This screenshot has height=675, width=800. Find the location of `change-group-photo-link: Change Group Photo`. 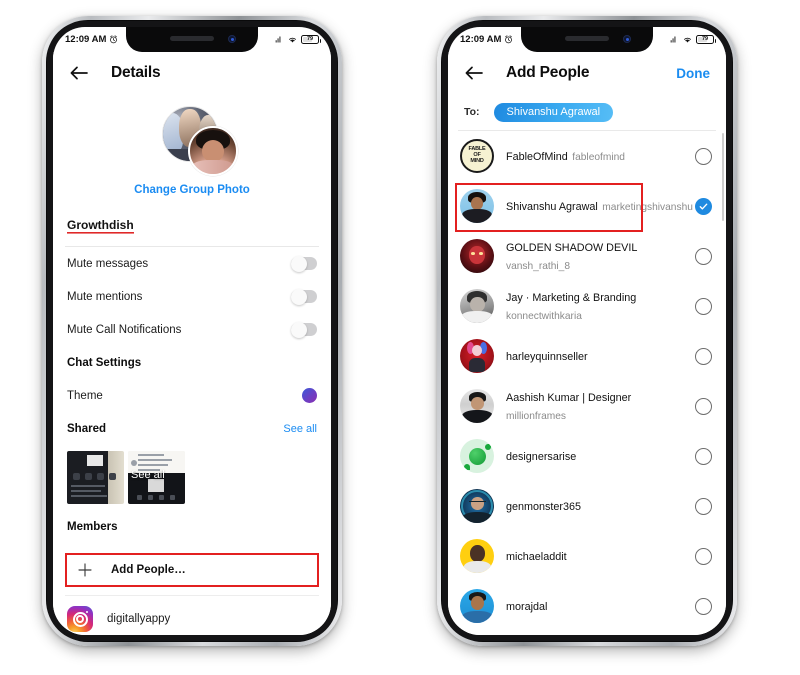

change-group-photo-link: Change Group Photo is located at coordinates (192, 190).